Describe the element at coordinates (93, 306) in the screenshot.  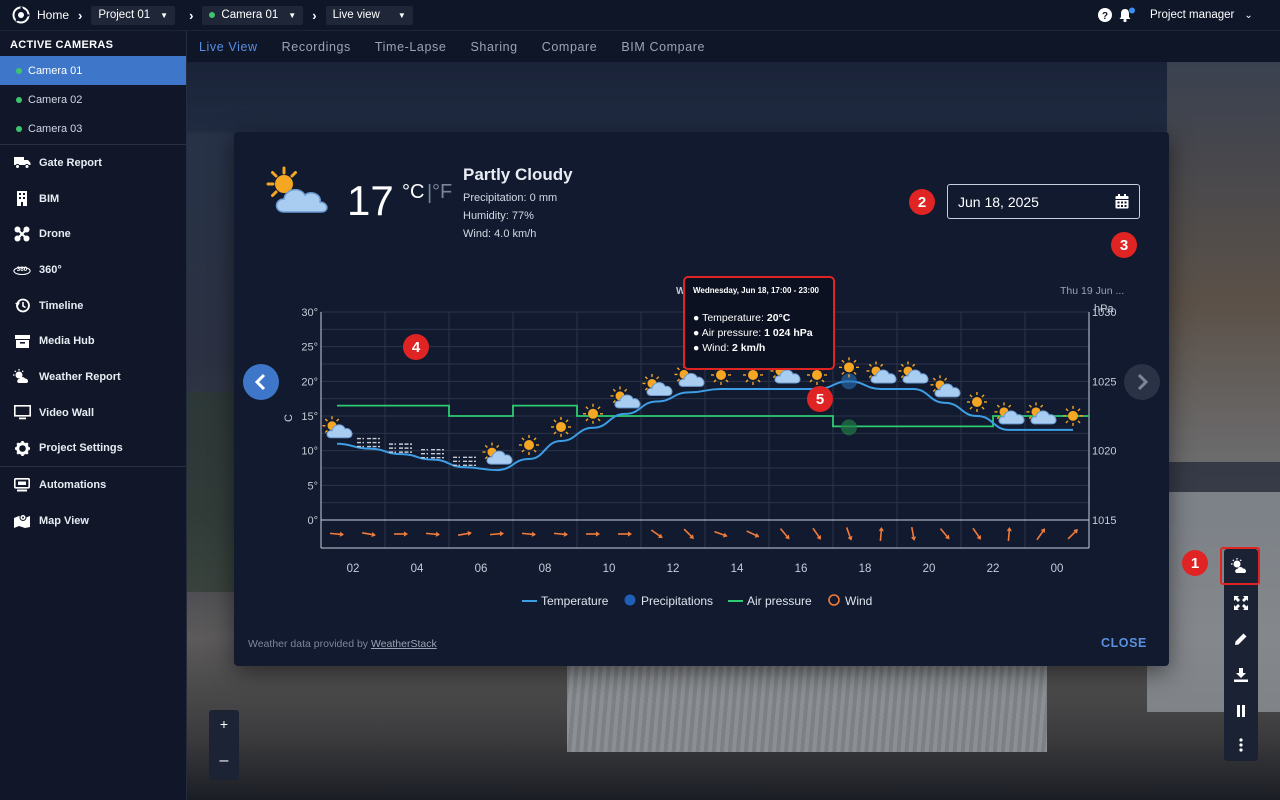
I see `sidebar-item-timeline: Timeline` at that location.